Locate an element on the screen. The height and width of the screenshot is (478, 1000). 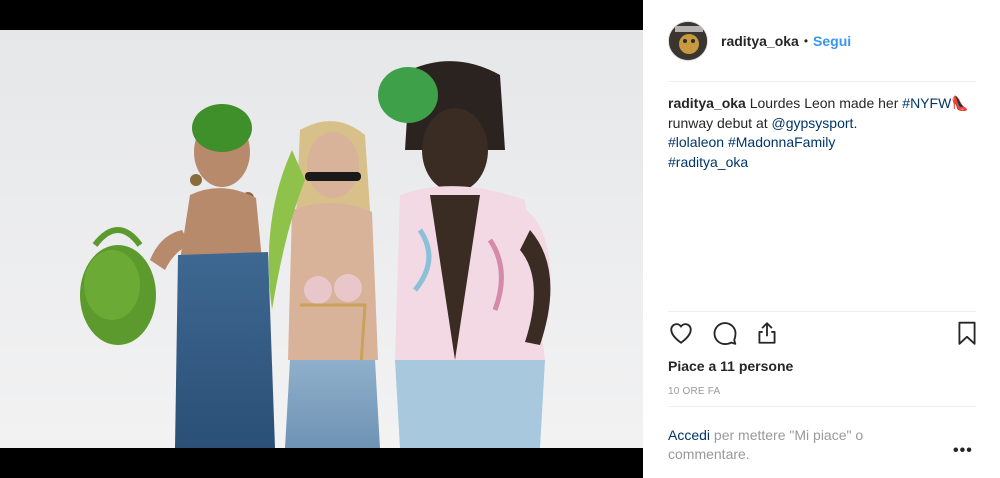
hashtag-madonnafamily: #MadonnaFamily is located at coordinates (781, 142).